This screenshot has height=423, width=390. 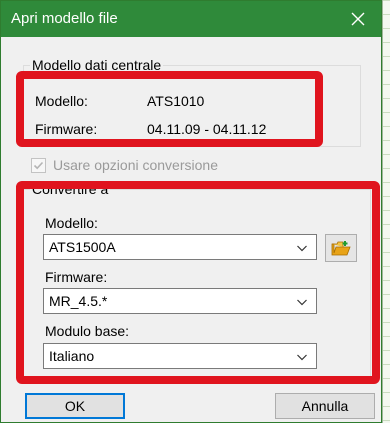 I want to click on use-conversion-options-checkbox: Usare opzioni conversione, so click(x=124, y=165).